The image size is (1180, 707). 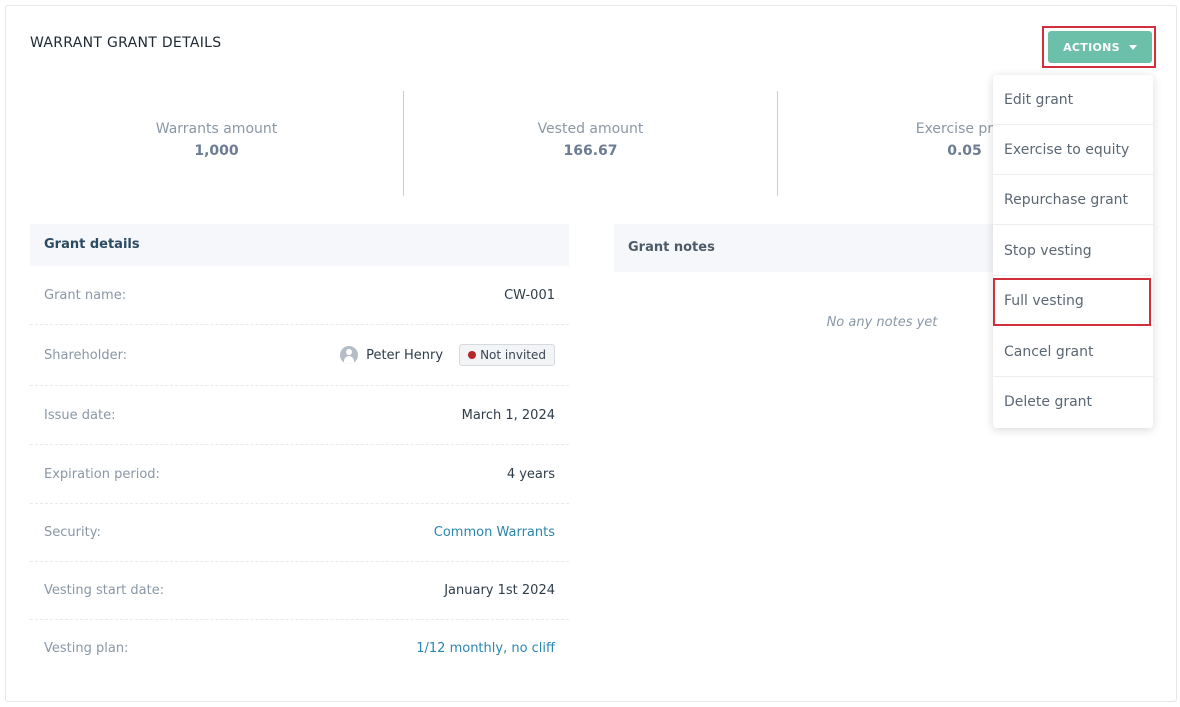 I want to click on menu-item-edit-grant: Edit grant, so click(x=1073, y=100).